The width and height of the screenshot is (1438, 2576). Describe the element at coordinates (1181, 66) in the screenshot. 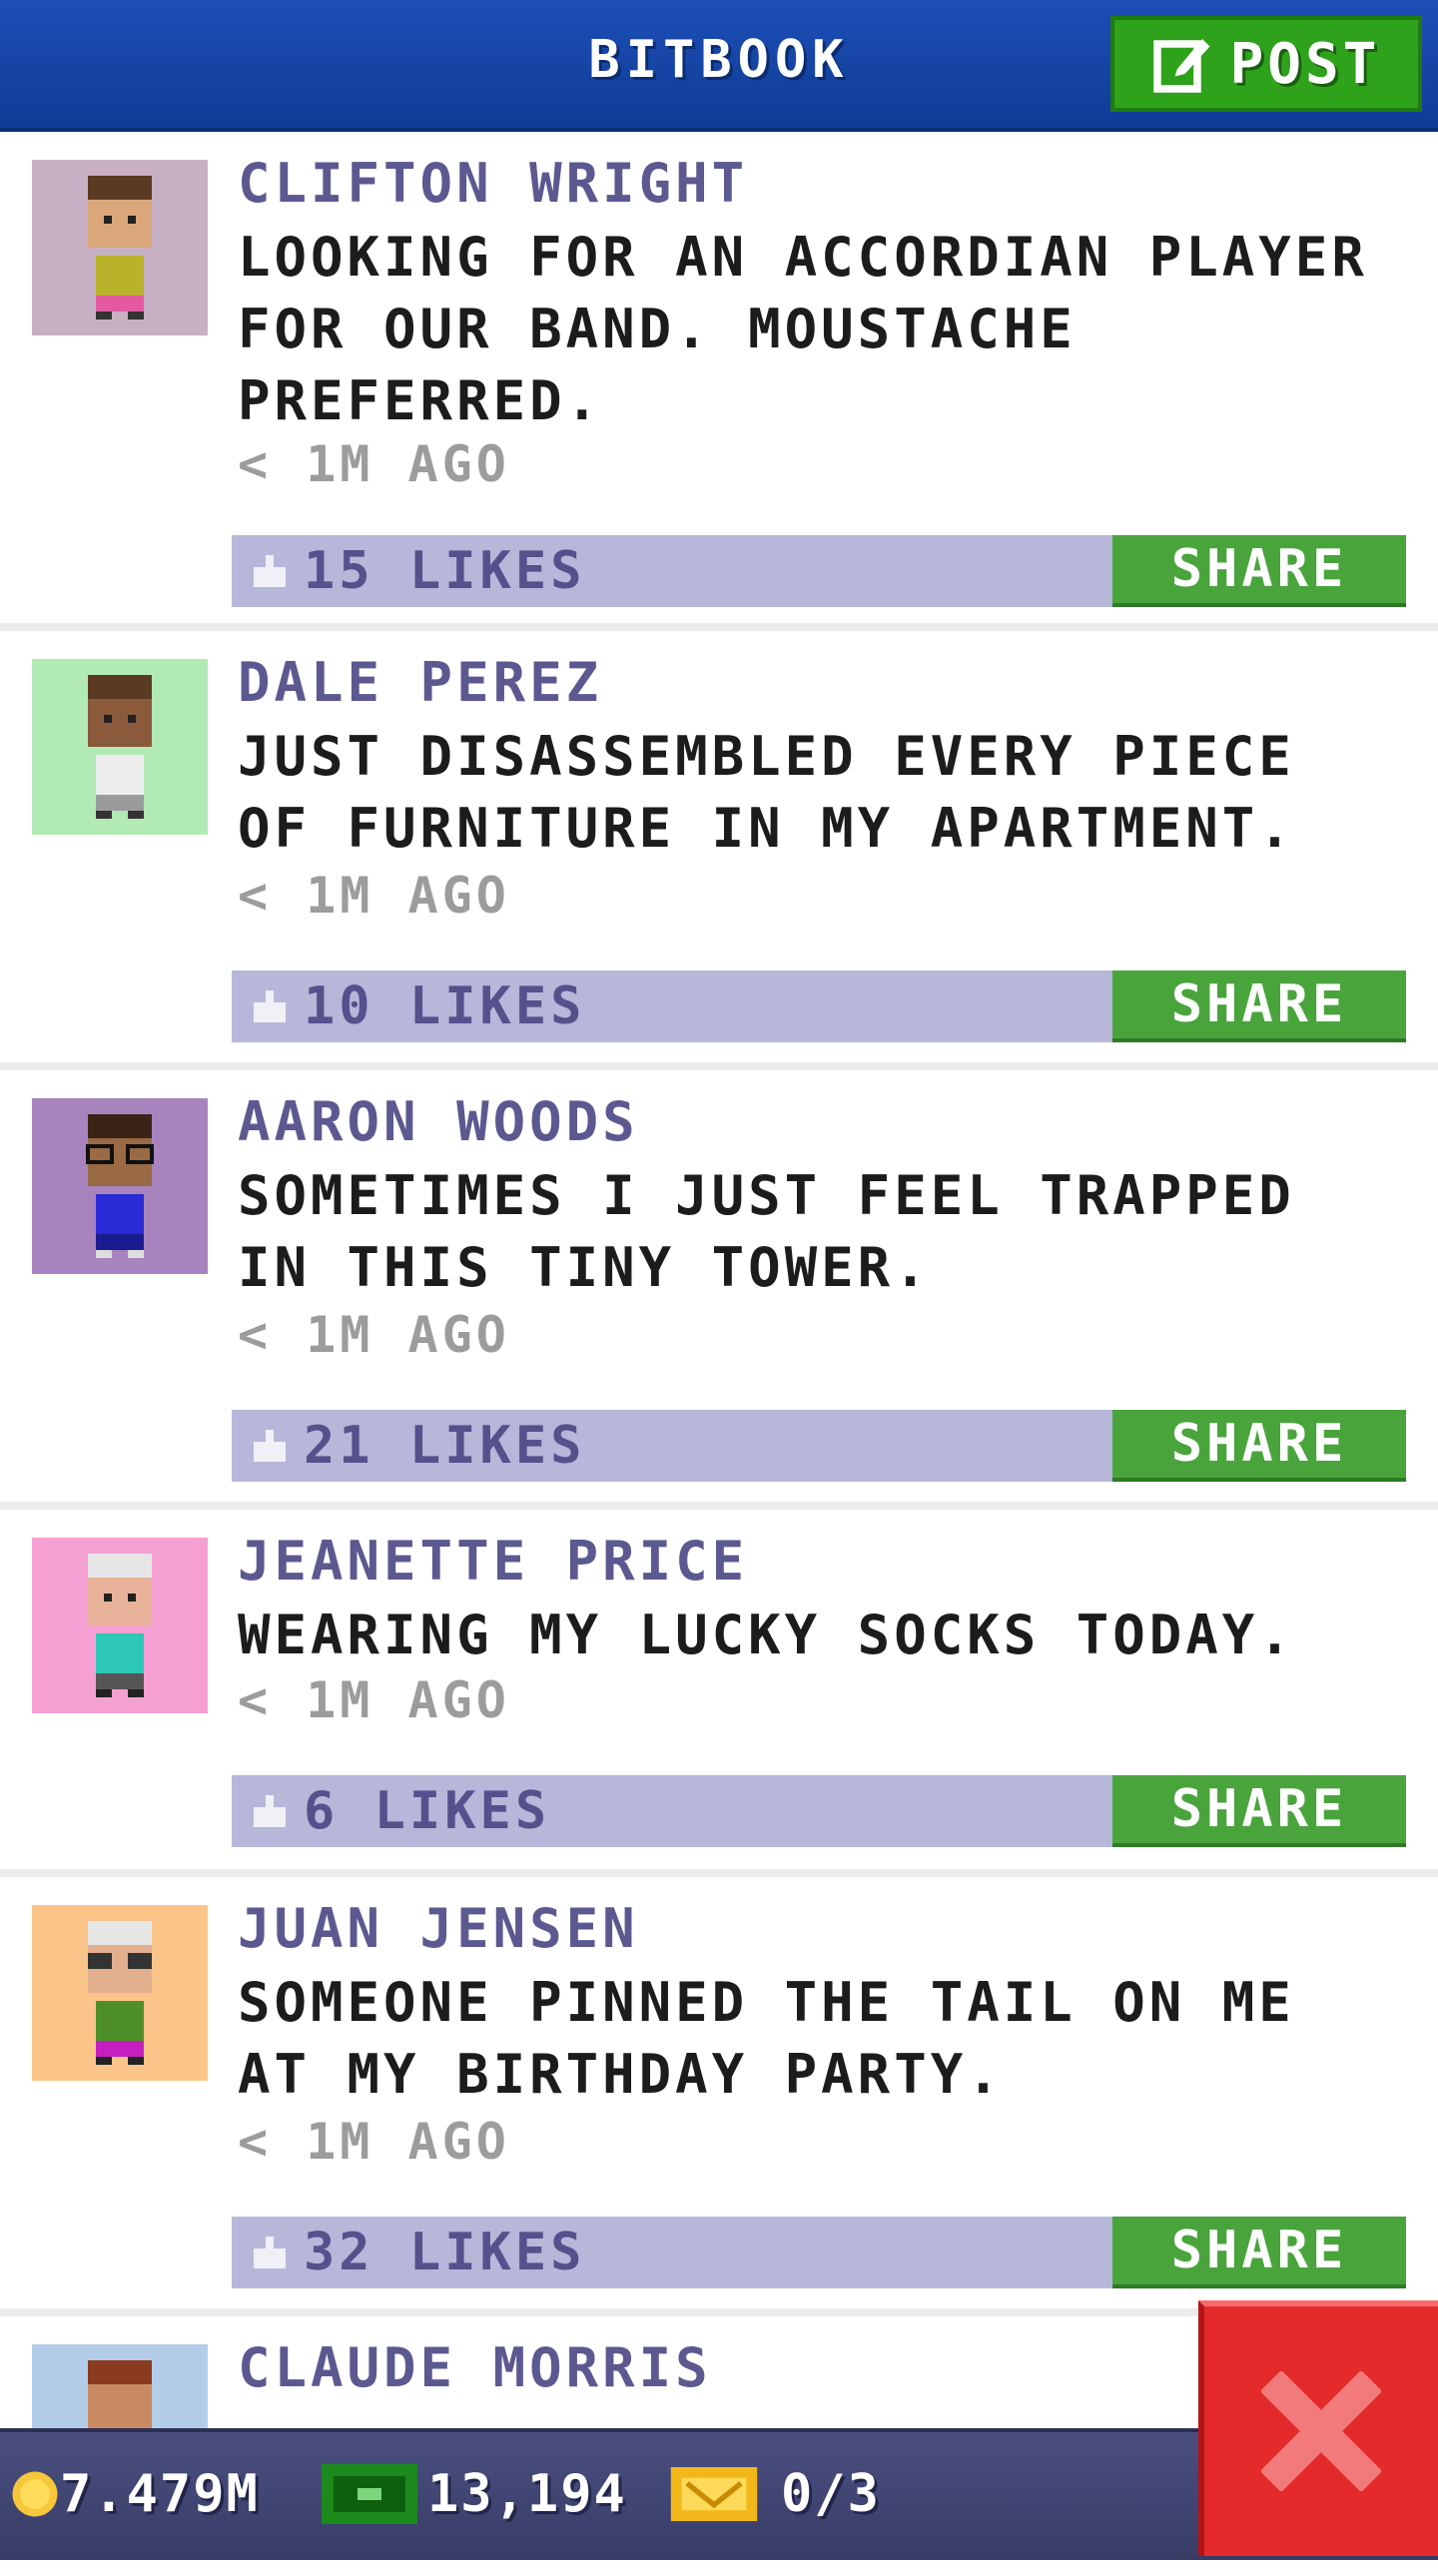

I see `edit-icon` at that location.